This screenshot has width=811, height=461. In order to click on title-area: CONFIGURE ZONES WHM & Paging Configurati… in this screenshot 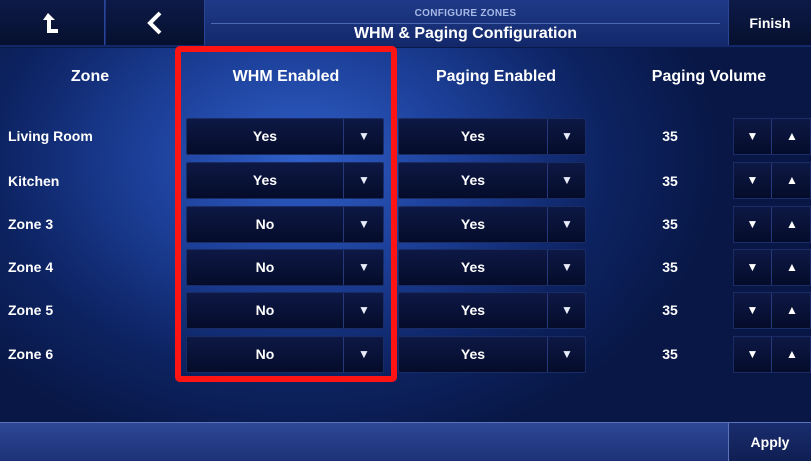, I will do `click(465, 24)`.